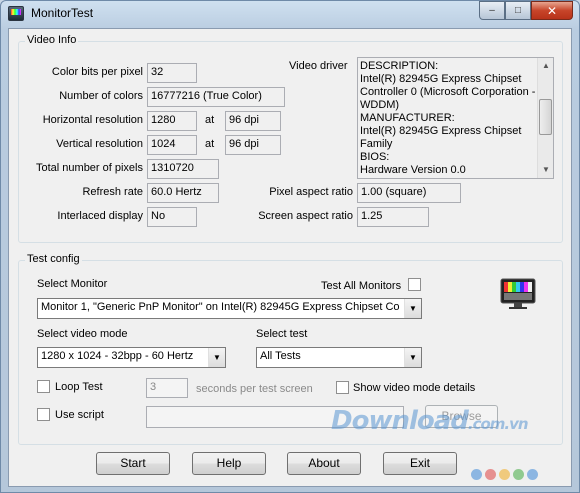 The width and height of the screenshot is (580, 493). I want to click on select-monitor-label: Select Monitor, so click(72, 284).